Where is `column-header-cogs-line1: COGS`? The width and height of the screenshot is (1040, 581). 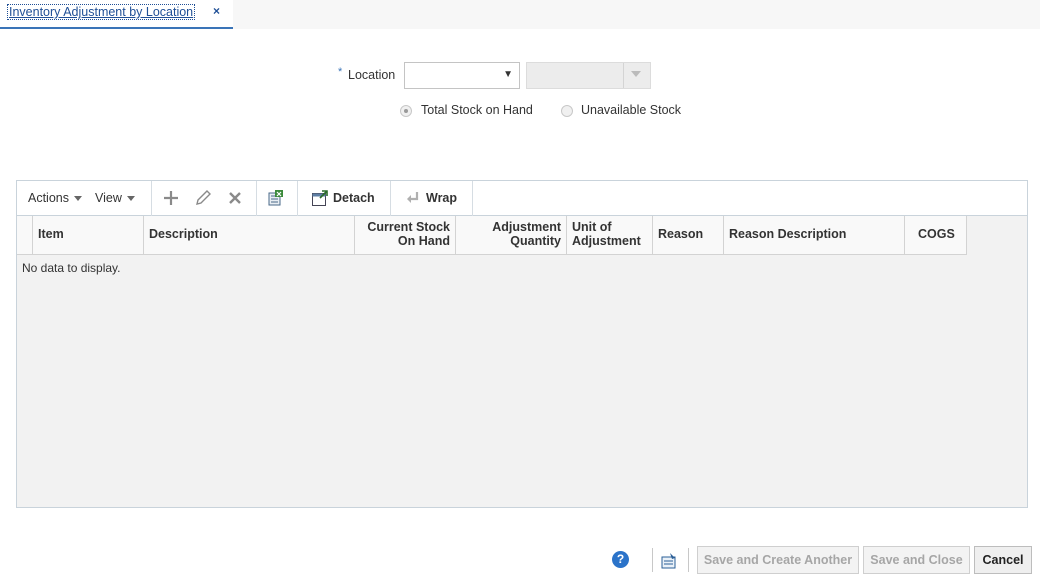 column-header-cogs-line1: COGS is located at coordinates (936, 234).